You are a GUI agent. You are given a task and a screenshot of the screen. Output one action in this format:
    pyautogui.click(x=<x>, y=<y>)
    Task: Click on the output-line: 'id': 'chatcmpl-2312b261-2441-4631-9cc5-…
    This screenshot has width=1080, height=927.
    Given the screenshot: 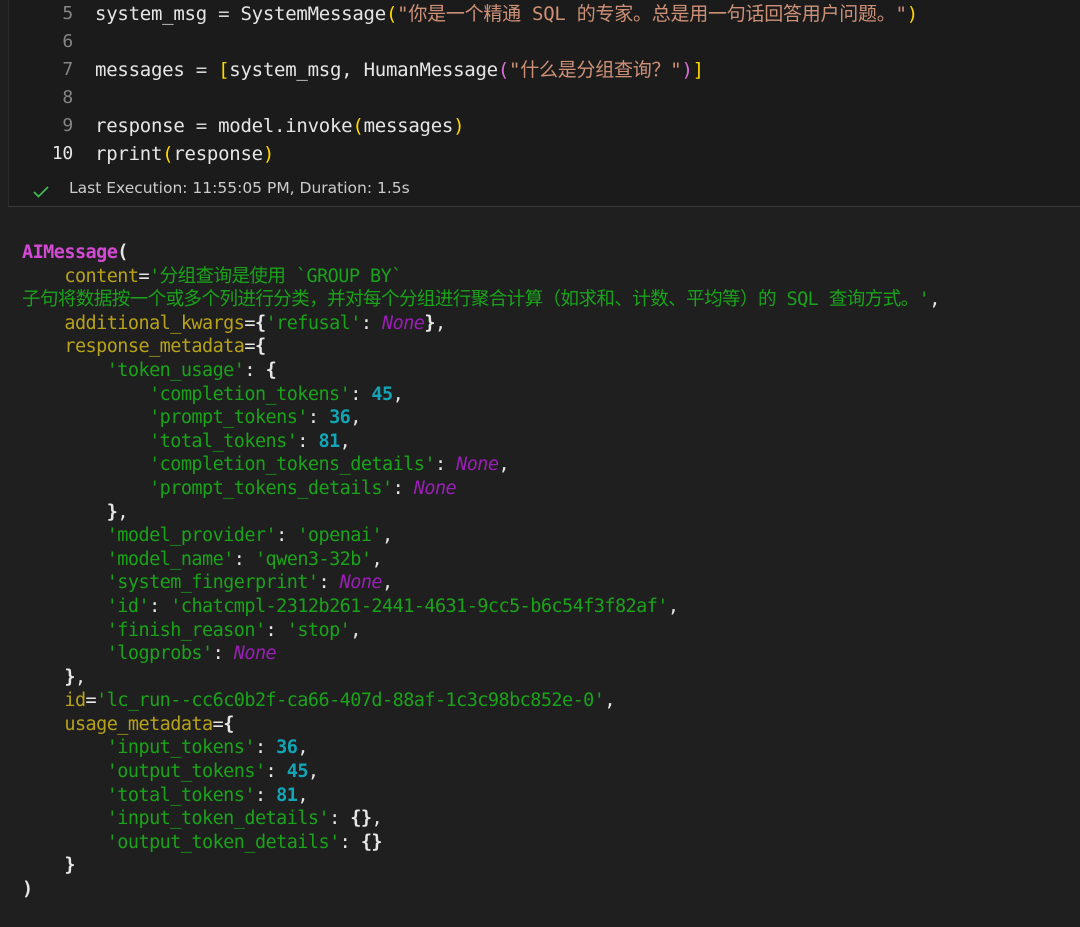 What is the action you would take?
    pyautogui.click(x=481, y=607)
    